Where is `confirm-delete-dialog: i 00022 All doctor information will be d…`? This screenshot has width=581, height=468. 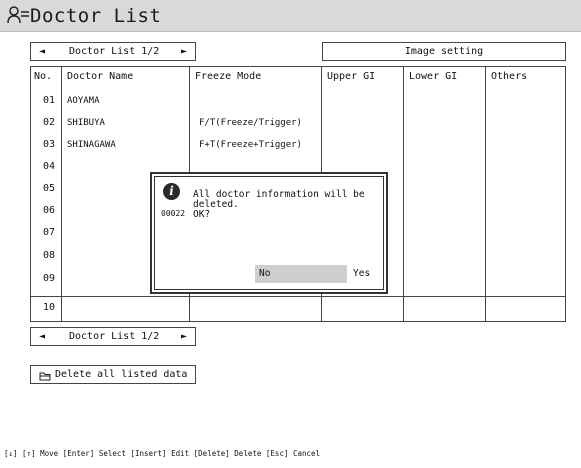
confirm-delete-dialog: i 00022 All doctor information will be d… is located at coordinates (269, 233).